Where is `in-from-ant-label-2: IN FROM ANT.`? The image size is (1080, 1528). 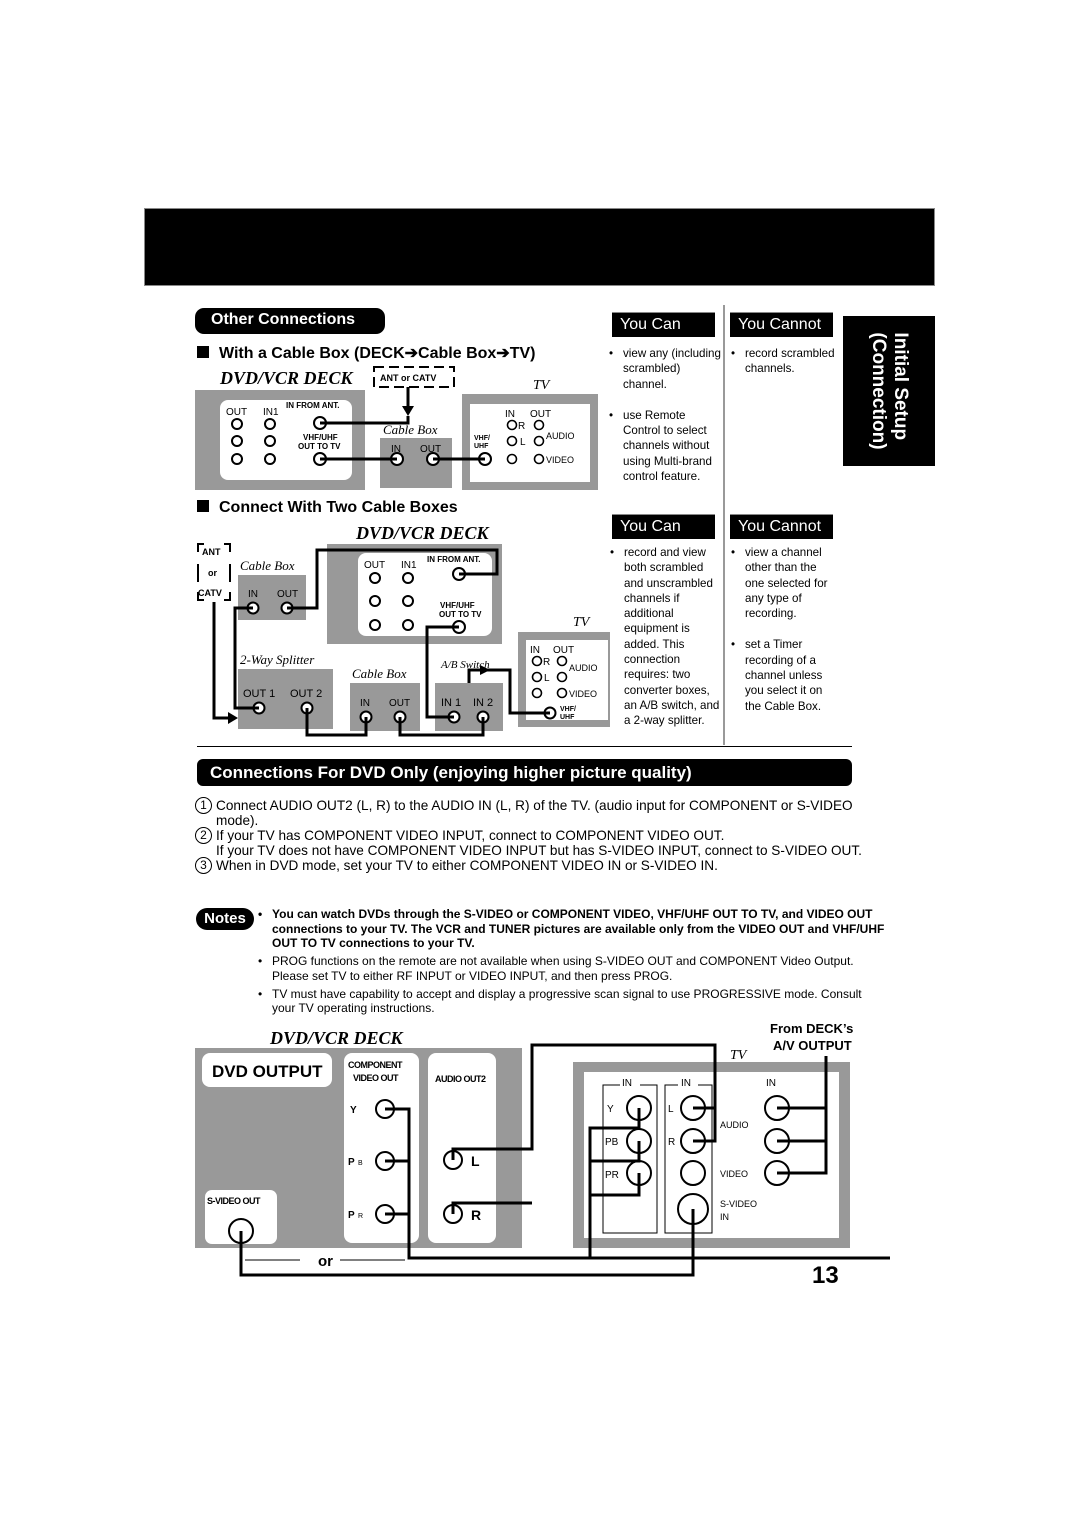 in-from-ant-label-2: IN FROM ANT. is located at coordinates (453, 559).